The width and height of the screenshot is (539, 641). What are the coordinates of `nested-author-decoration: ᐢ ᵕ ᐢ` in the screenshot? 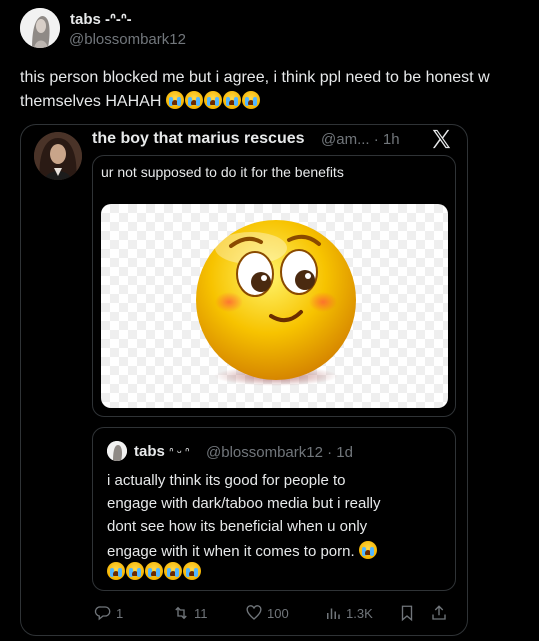 It's located at (179, 452).